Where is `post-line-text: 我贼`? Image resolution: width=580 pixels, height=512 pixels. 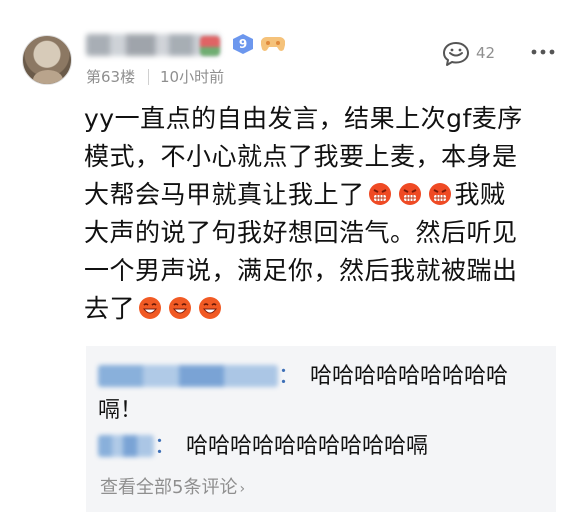
post-line-text: 我贼 is located at coordinates (480, 194).